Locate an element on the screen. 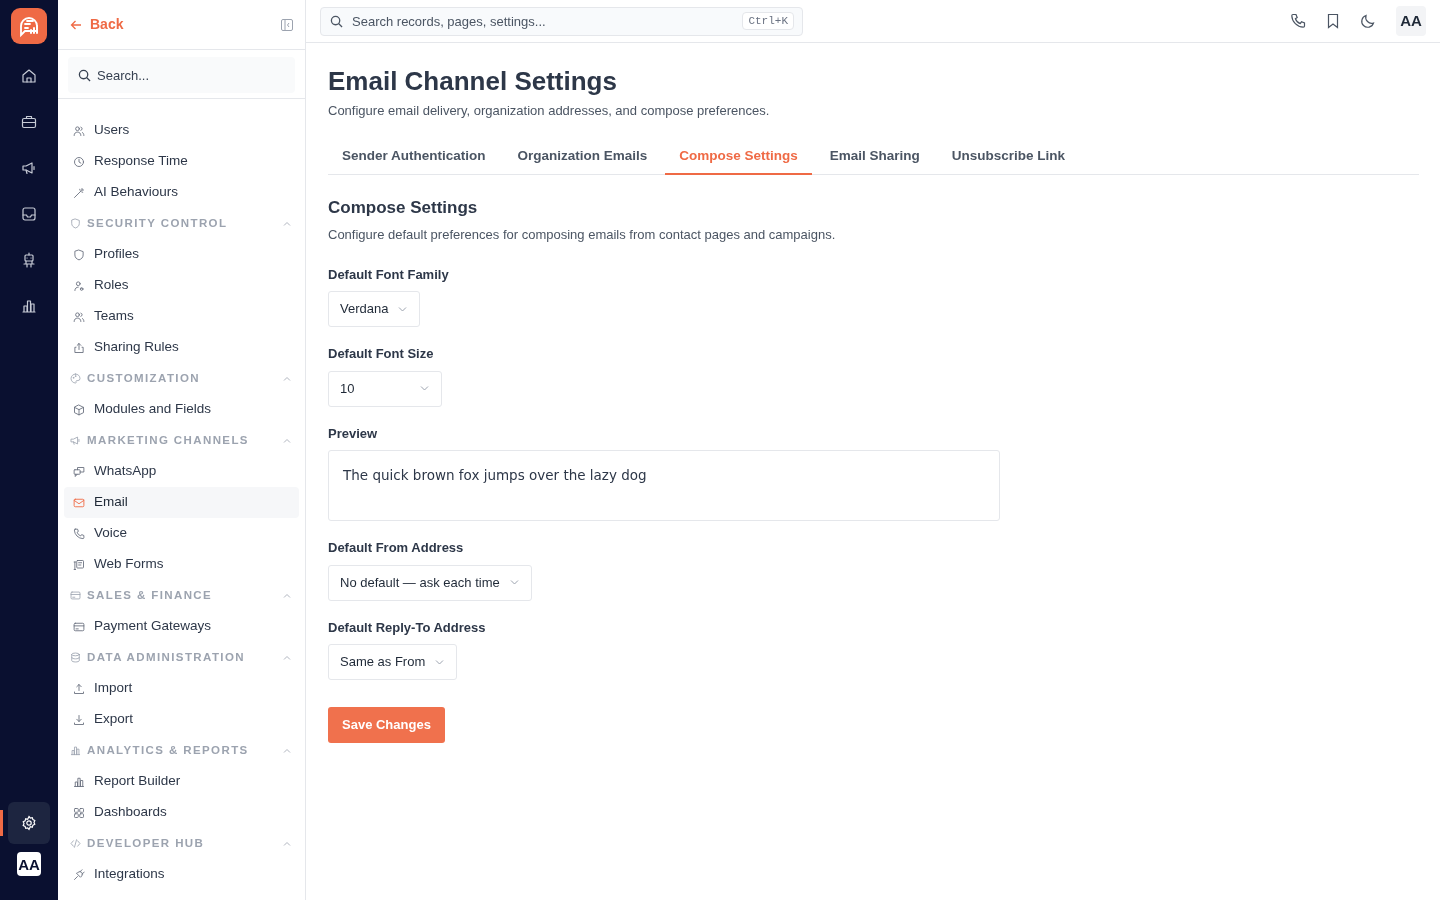 The image size is (1440, 900). briefcase-icon is located at coordinates (29, 122).